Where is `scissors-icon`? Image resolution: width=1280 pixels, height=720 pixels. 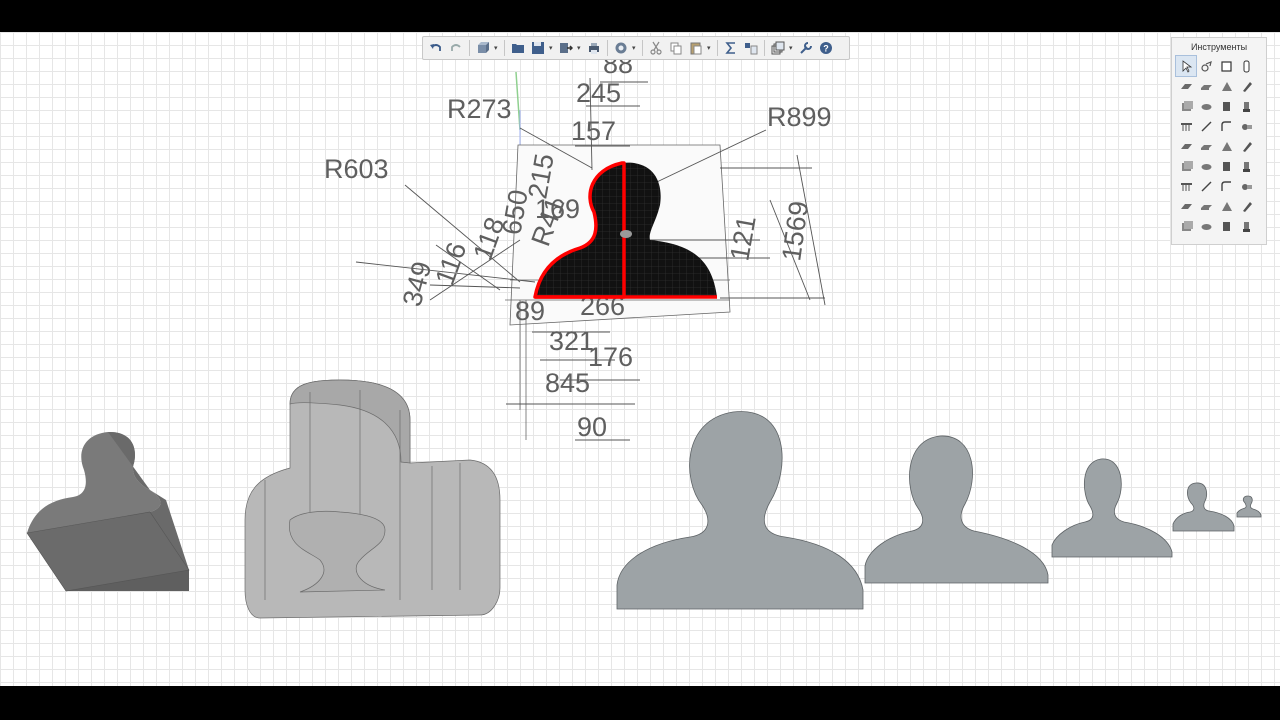
scissors-icon is located at coordinates (656, 48).